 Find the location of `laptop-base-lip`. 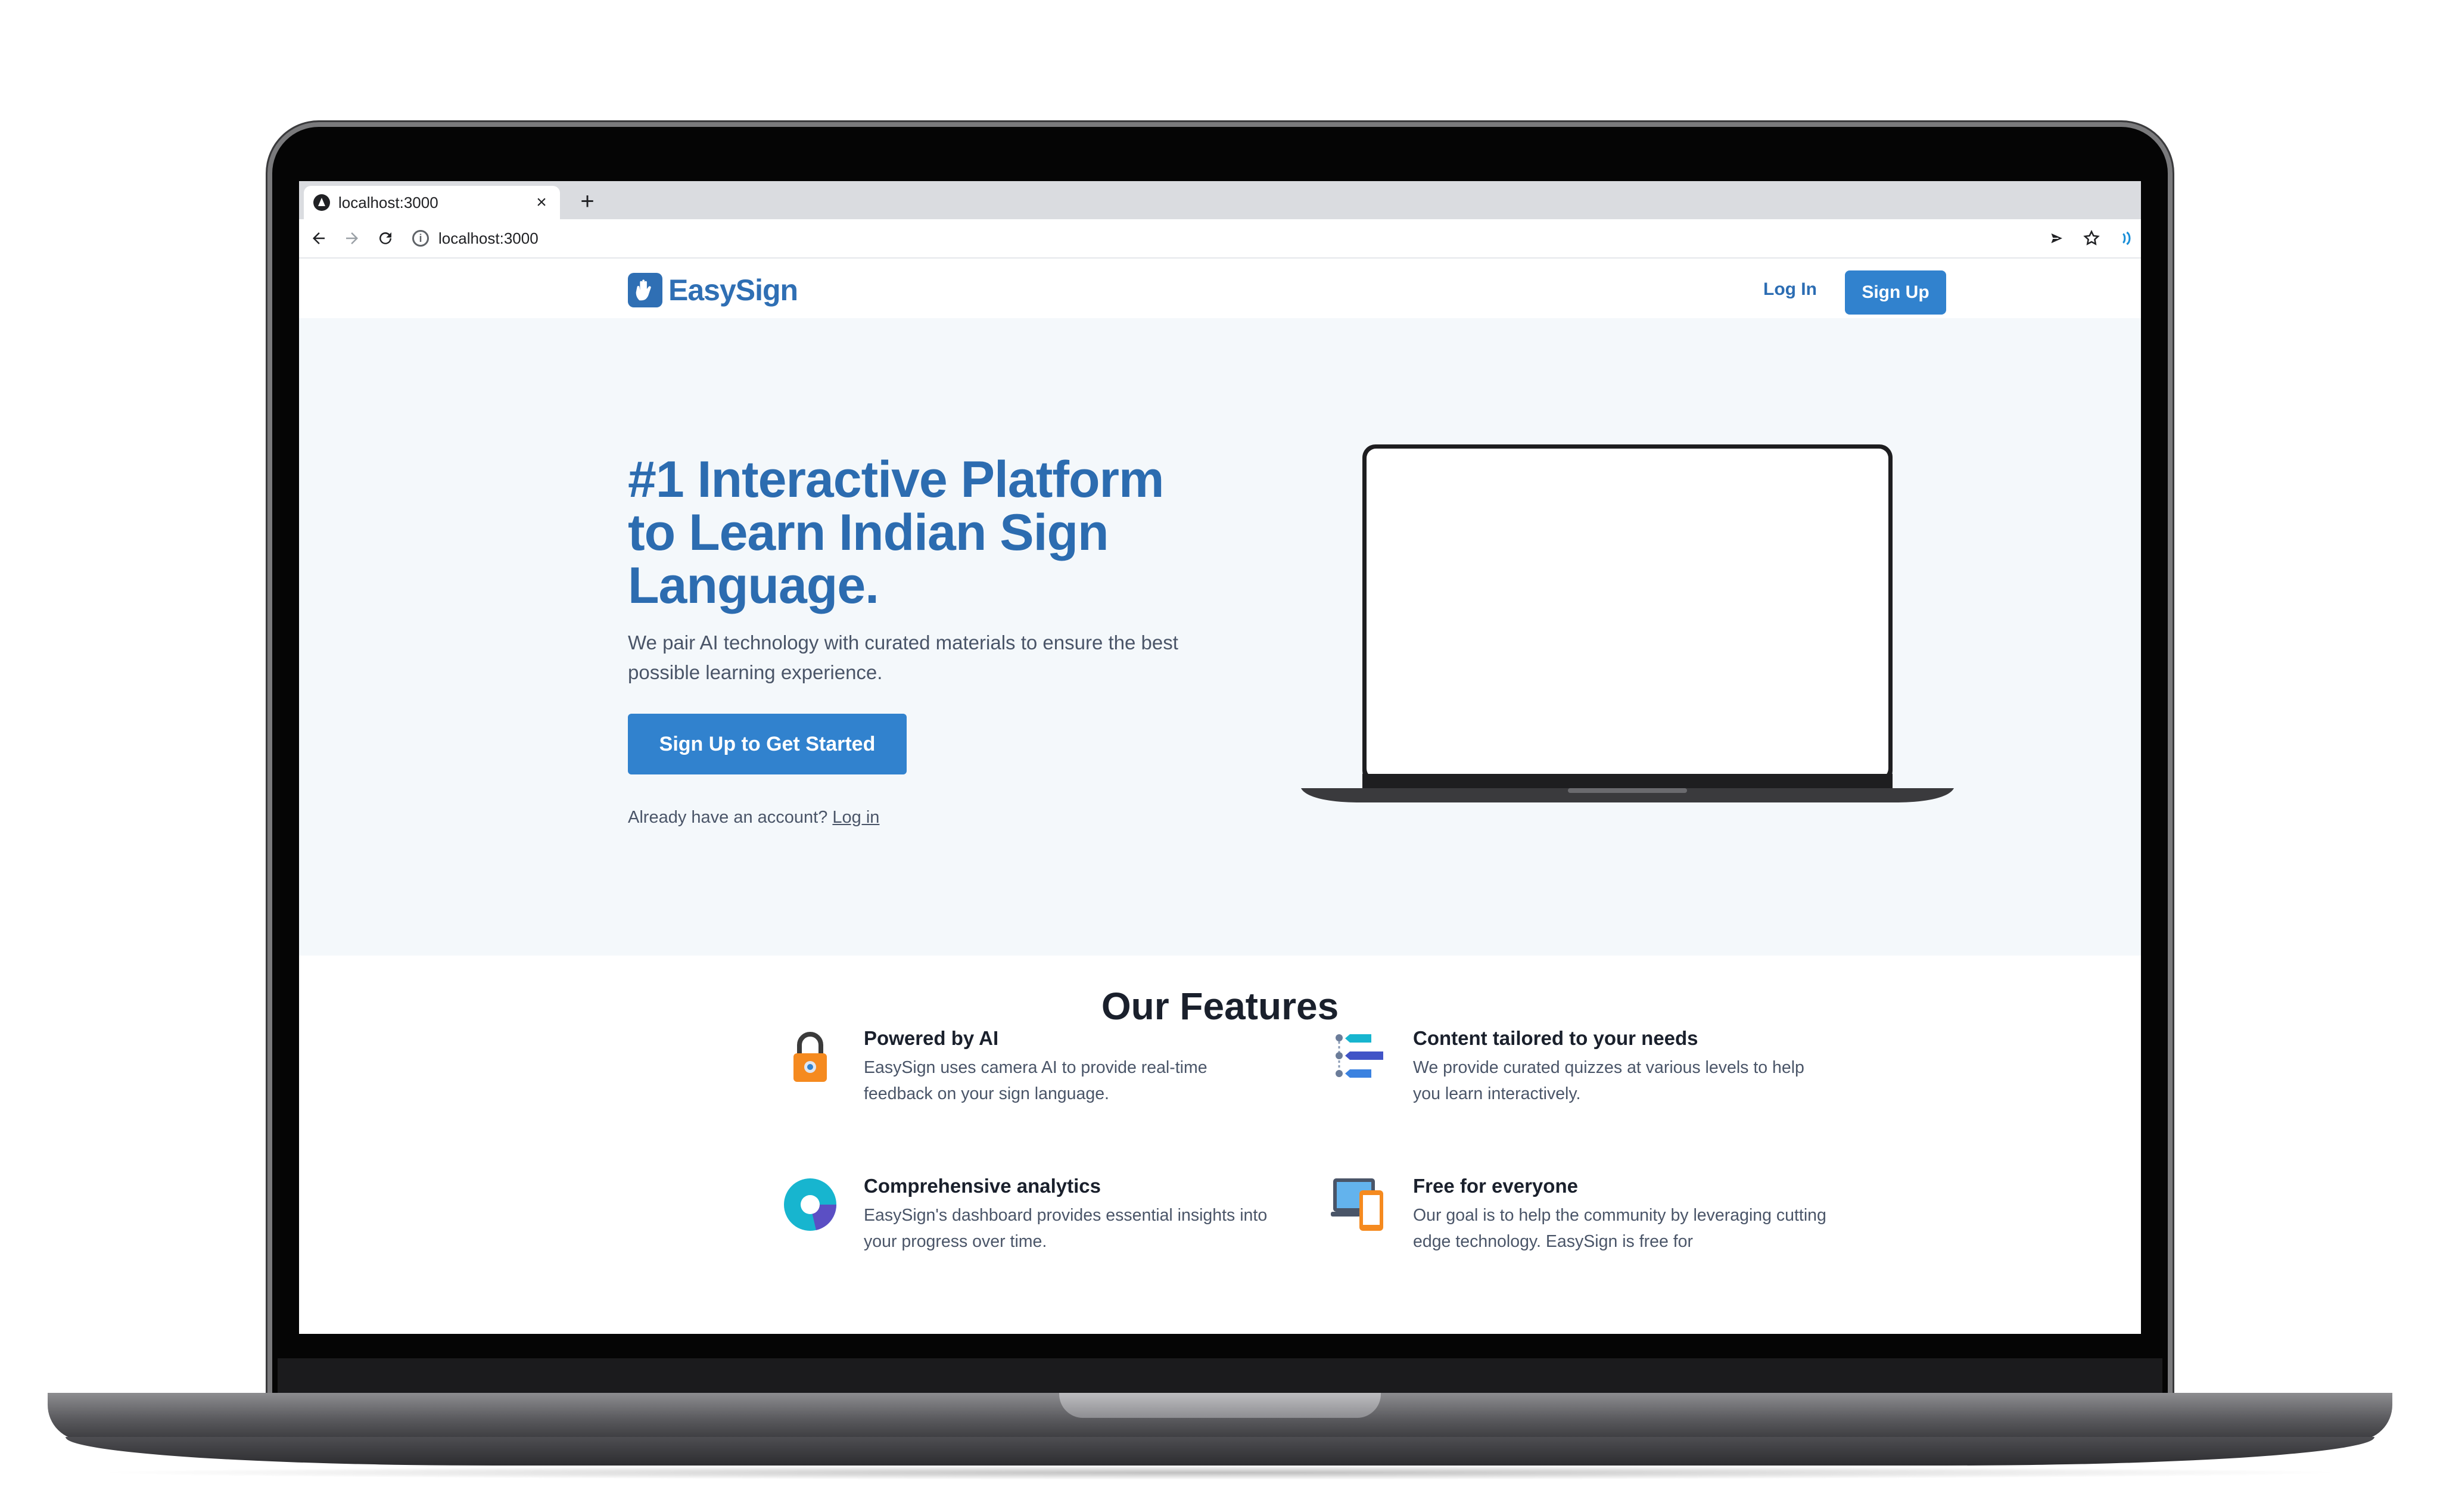

laptop-base-lip is located at coordinates (1220, 1451).